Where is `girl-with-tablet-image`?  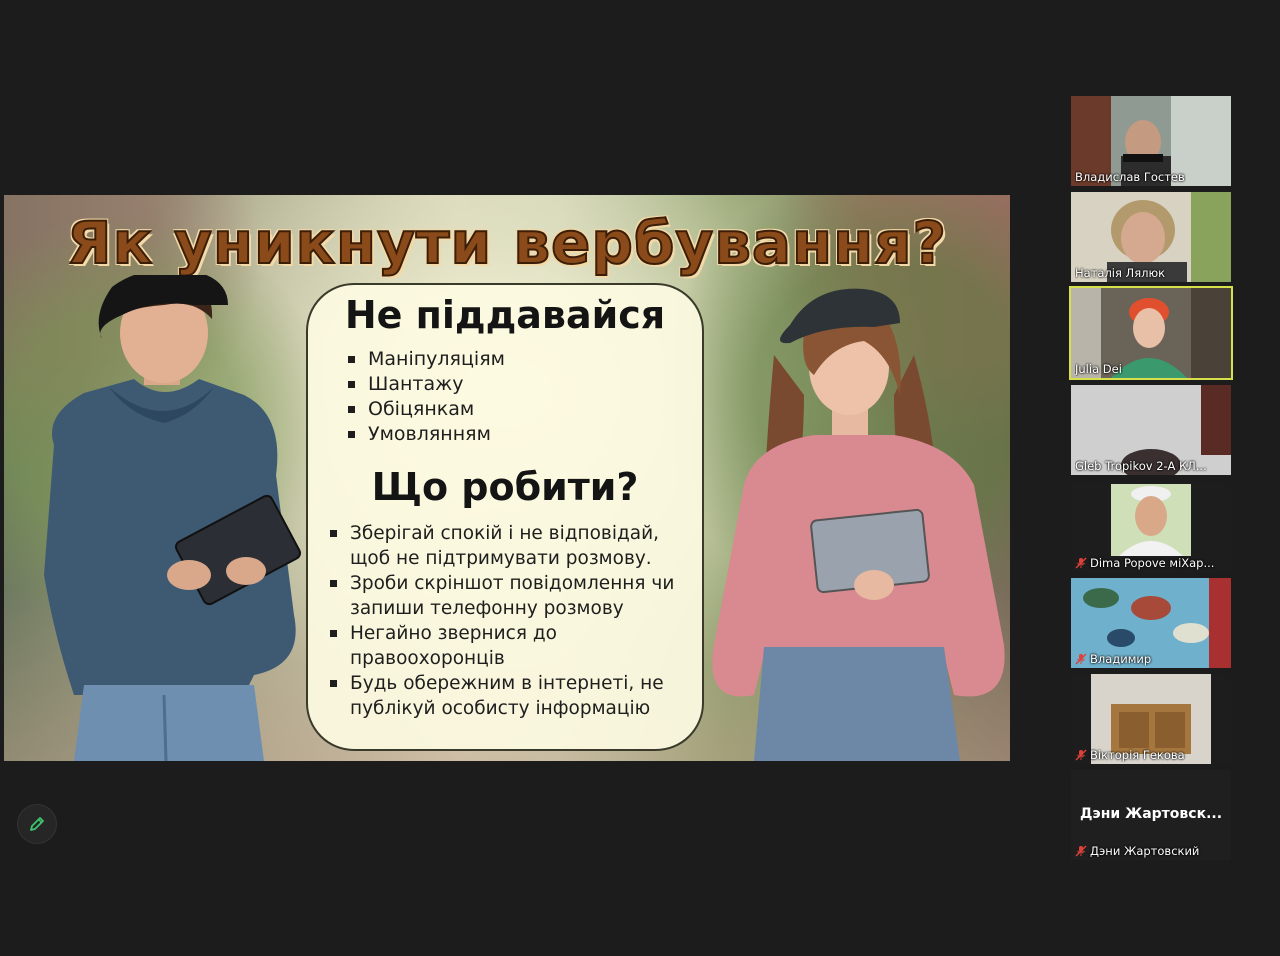 girl-with-tablet-image is located at coordinates (858, 524).